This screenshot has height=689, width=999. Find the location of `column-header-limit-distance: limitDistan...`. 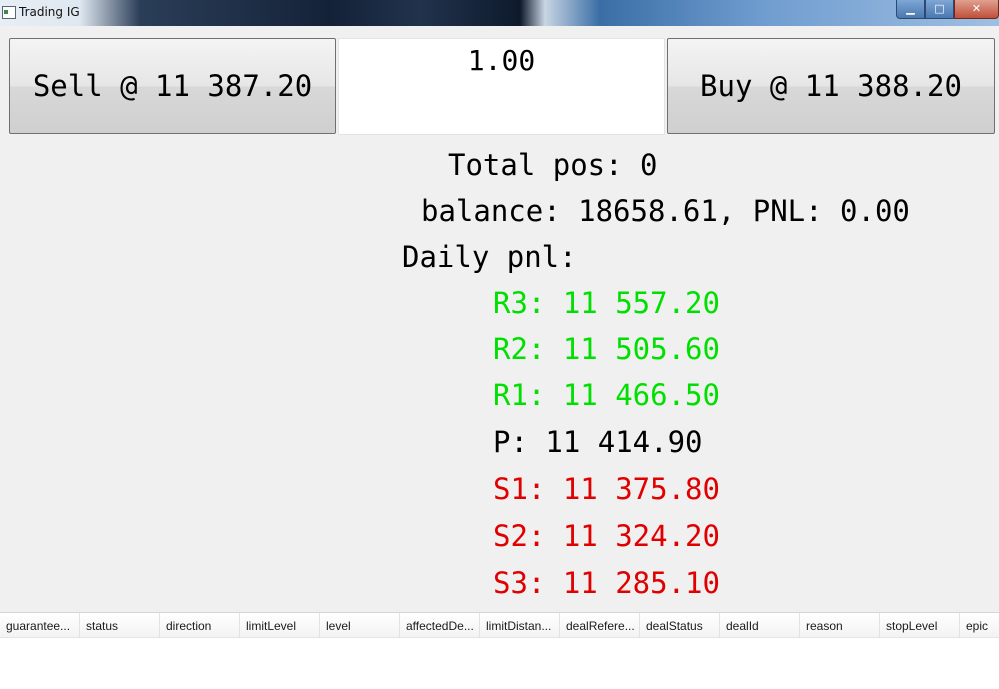

column-header-limit-distance: limitDistan... is located at coordinates (520, 625).